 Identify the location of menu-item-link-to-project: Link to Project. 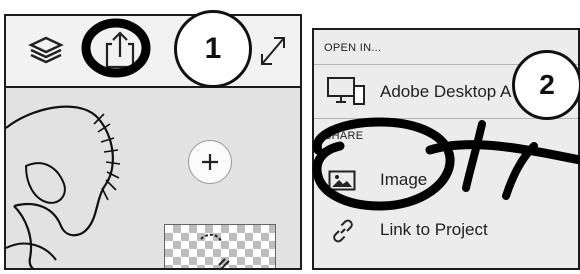
(446, 230).